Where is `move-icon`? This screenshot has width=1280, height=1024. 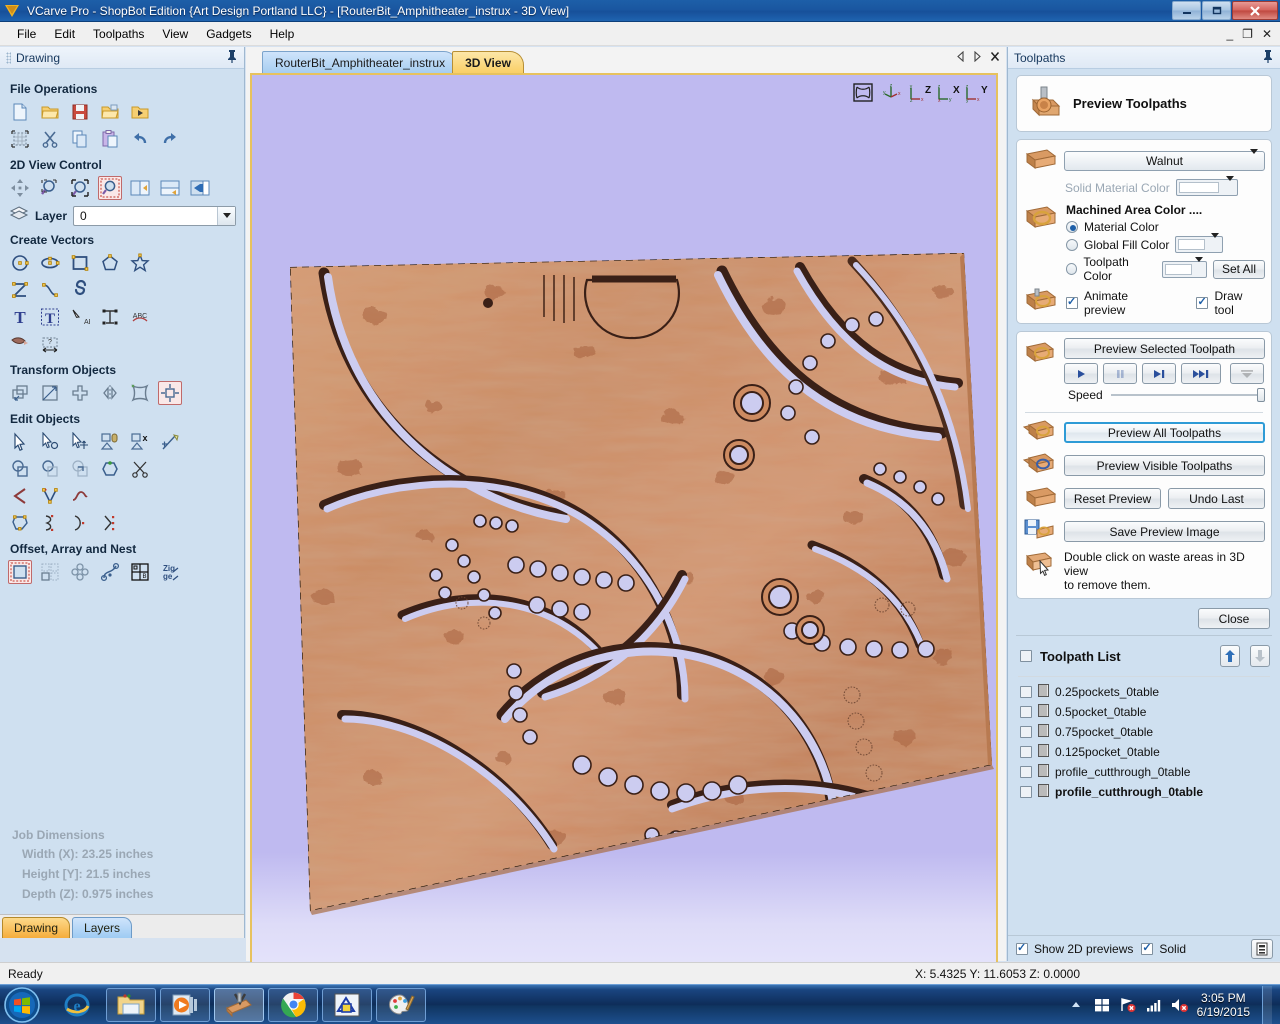
move-icon is located at coordinates (20, 393).